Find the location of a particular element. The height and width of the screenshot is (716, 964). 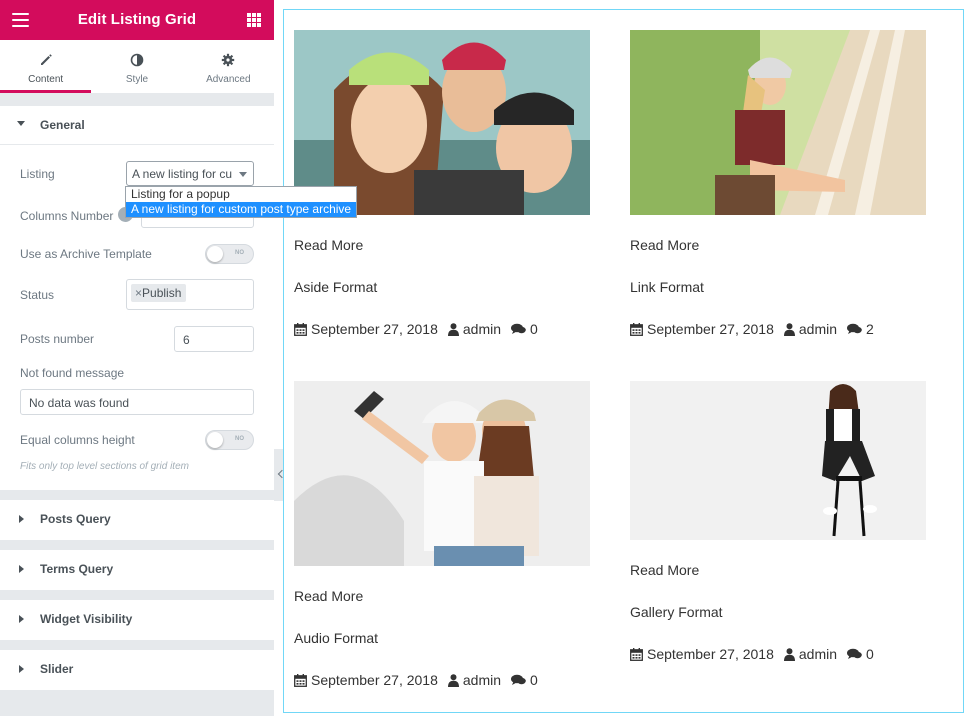

equal-height-toggle: NO is located at coordinates (229, 440).